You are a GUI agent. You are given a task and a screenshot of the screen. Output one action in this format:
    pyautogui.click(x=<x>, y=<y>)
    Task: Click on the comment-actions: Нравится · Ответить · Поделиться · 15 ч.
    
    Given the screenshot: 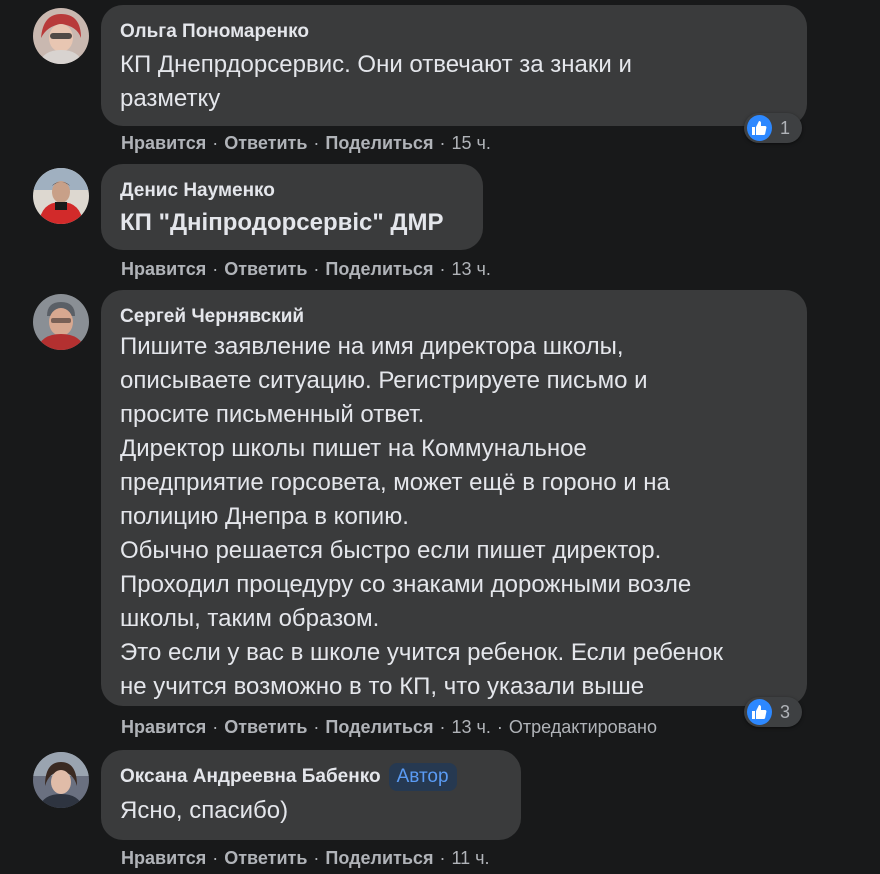 What is the action you would take?
    pyautogui.click(x=306, y=143)
    